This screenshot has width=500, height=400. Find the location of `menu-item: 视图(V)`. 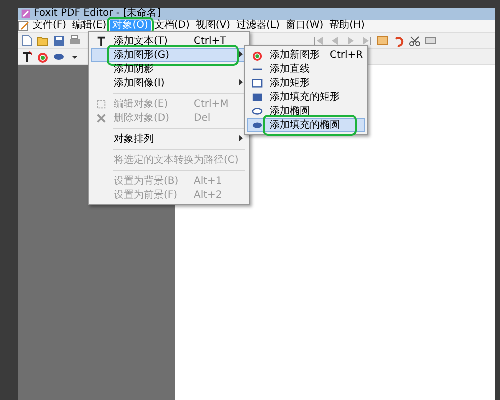

menu-item: 视图(V) is located at coordinates (213, 26).